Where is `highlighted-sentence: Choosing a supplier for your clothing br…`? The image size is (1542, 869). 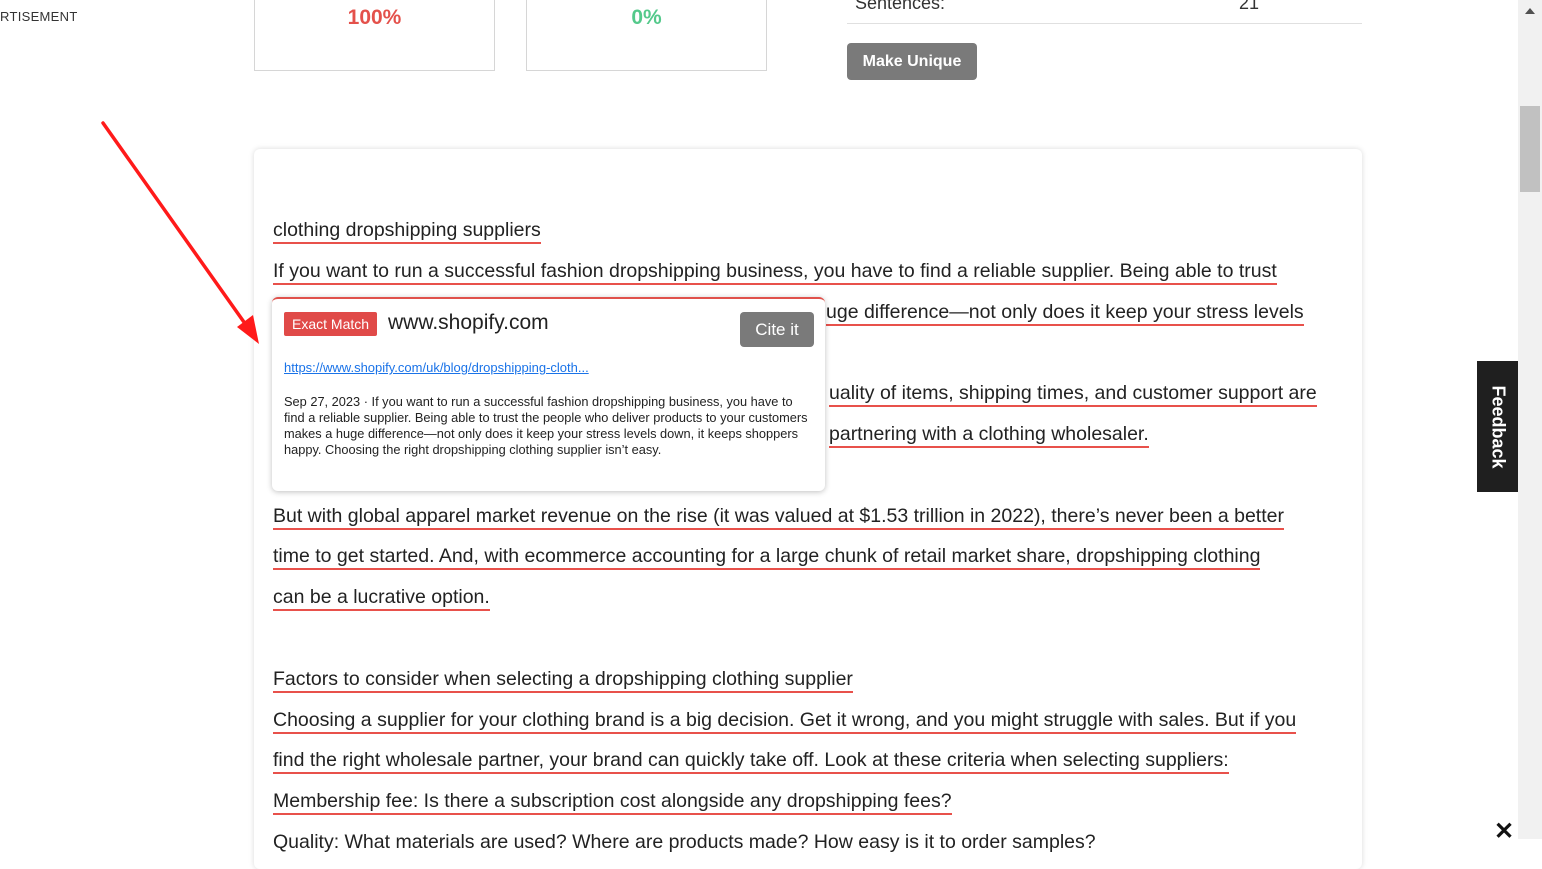
highlighted-sentence: Choosing a supplier for your clothing br… is located at coordinates (785, 721).